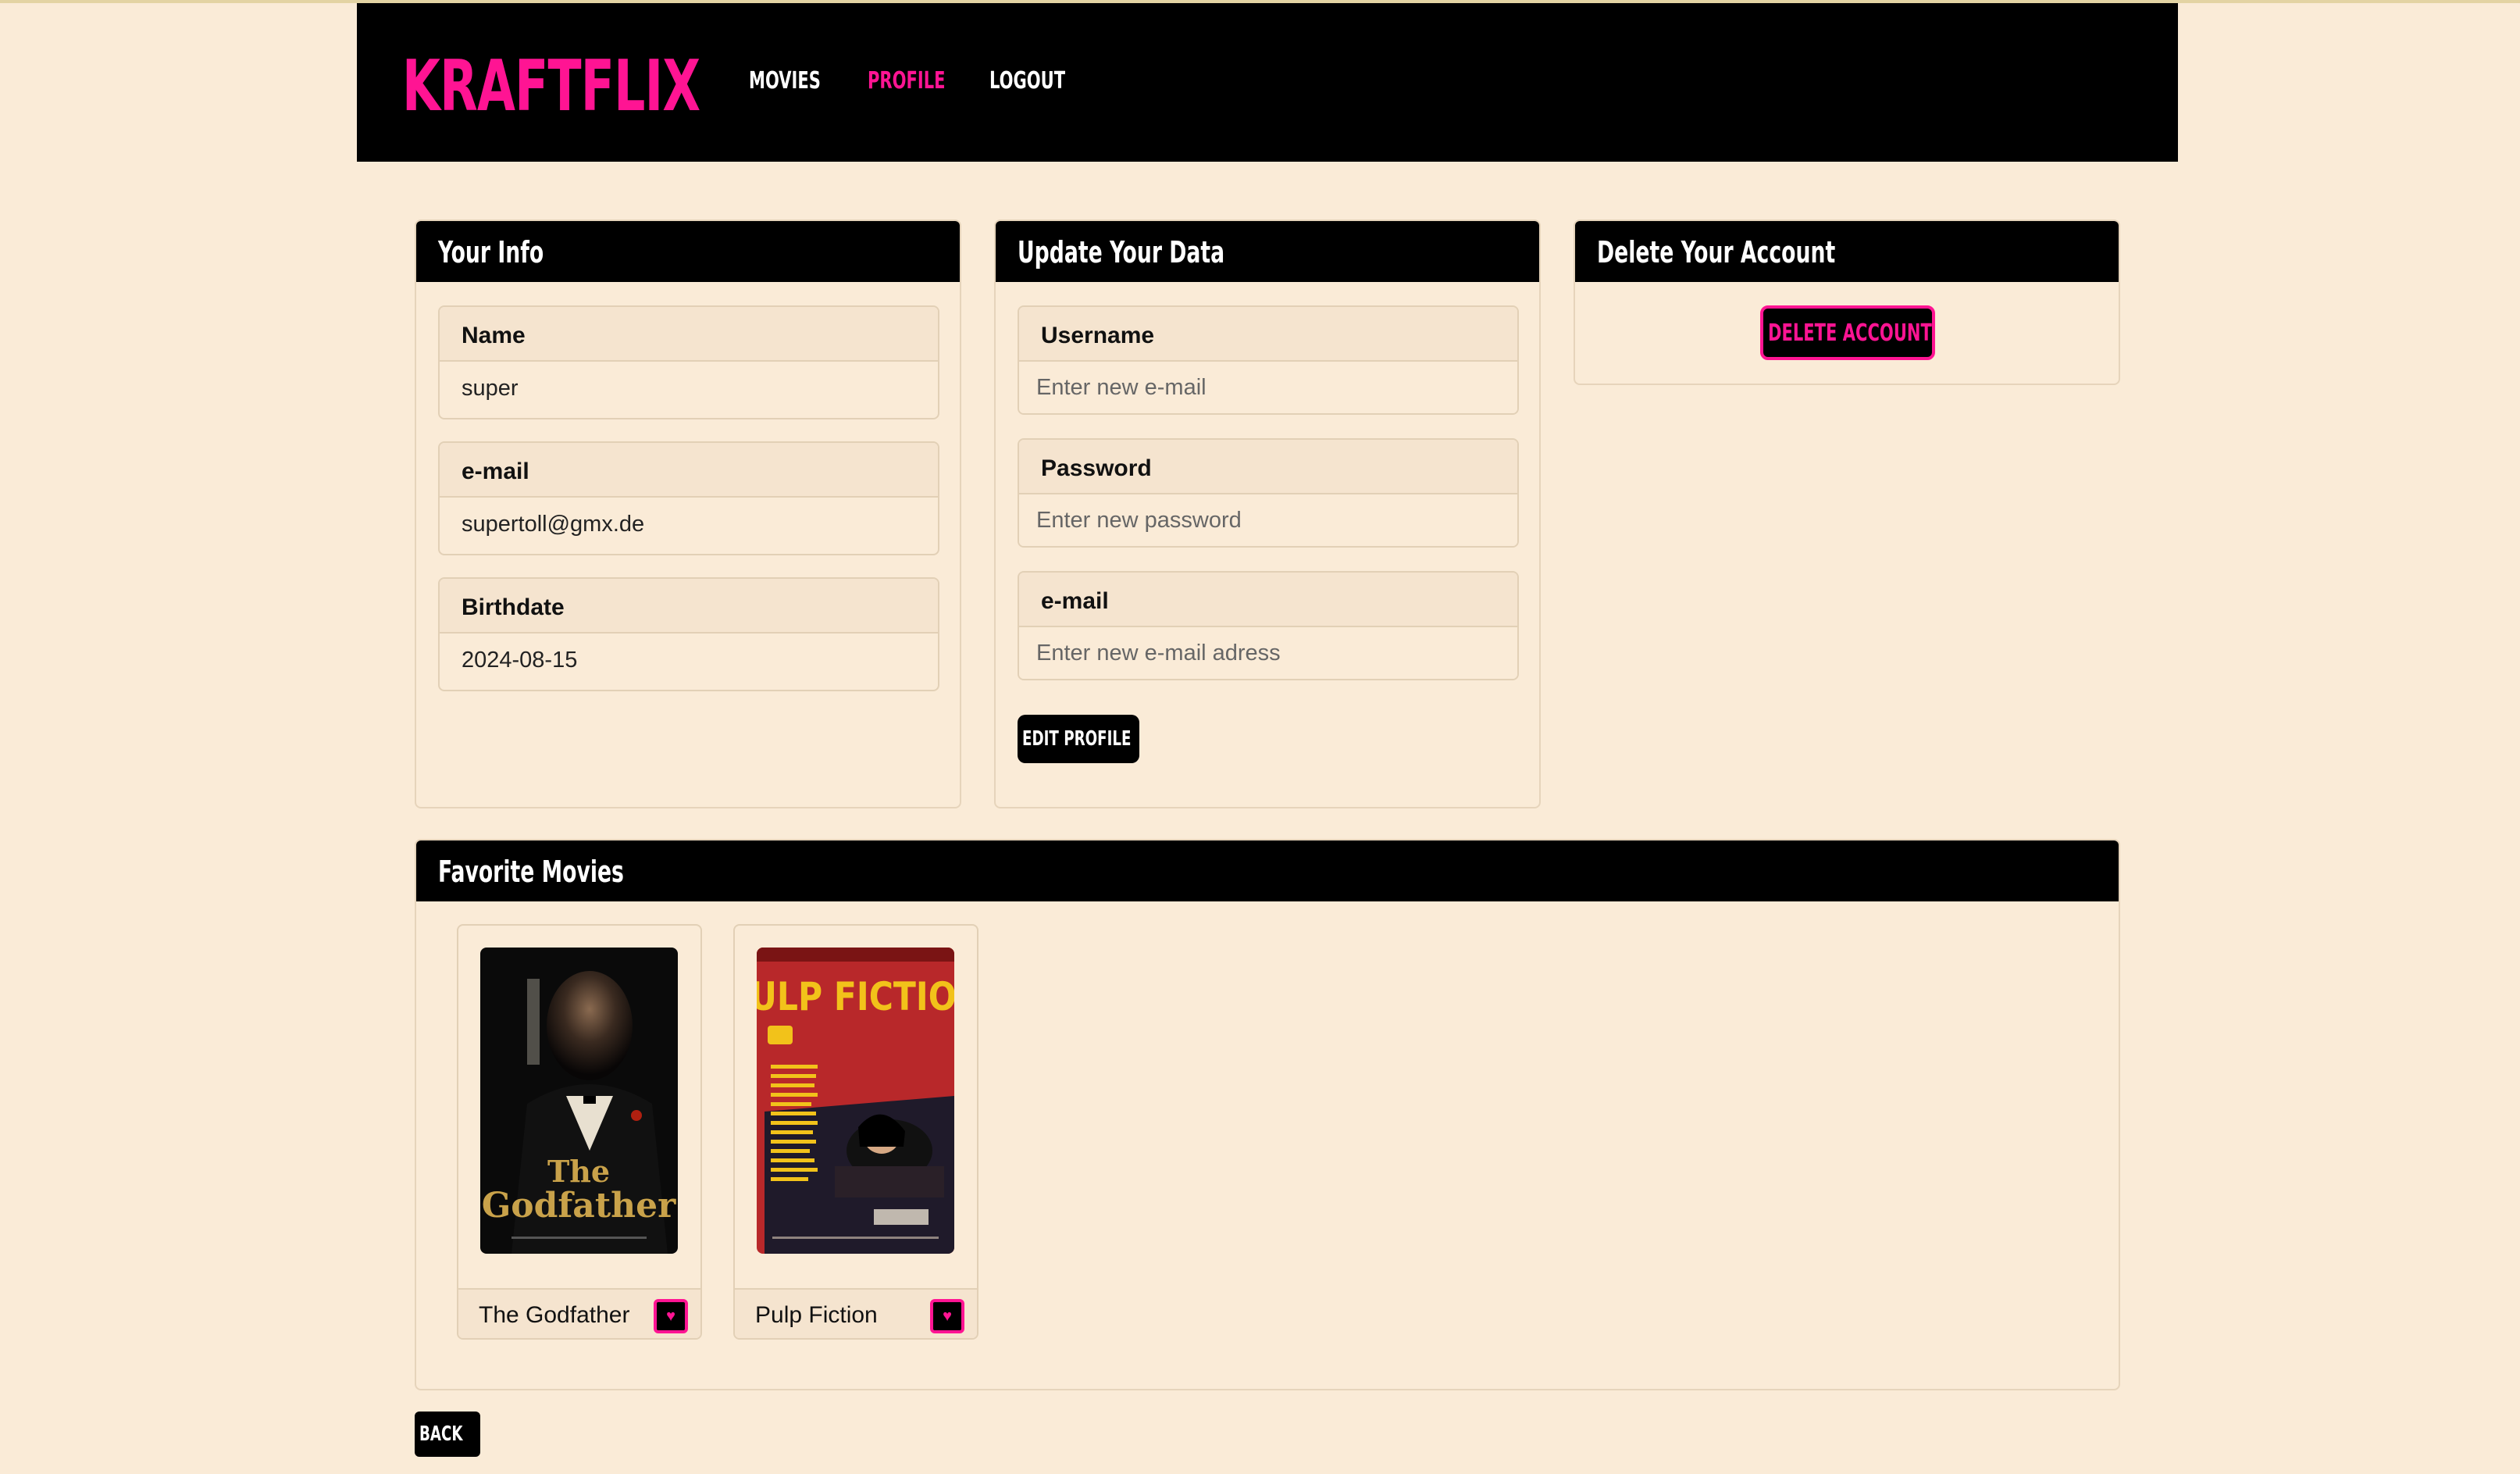  I want to click on delete-account-card: Delete Your Account DELETE ACCOUNT, so click(1847, 302).